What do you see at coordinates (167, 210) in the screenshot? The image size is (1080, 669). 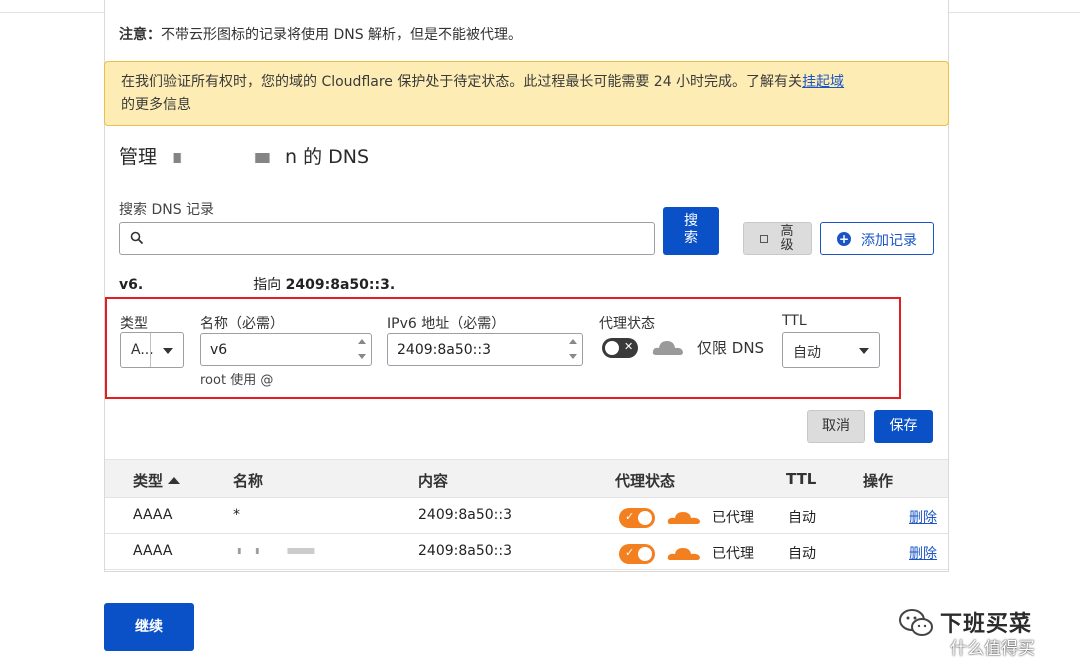 I see `search-label: 搜索 DNS 记录` at bounding box center [167, 210].